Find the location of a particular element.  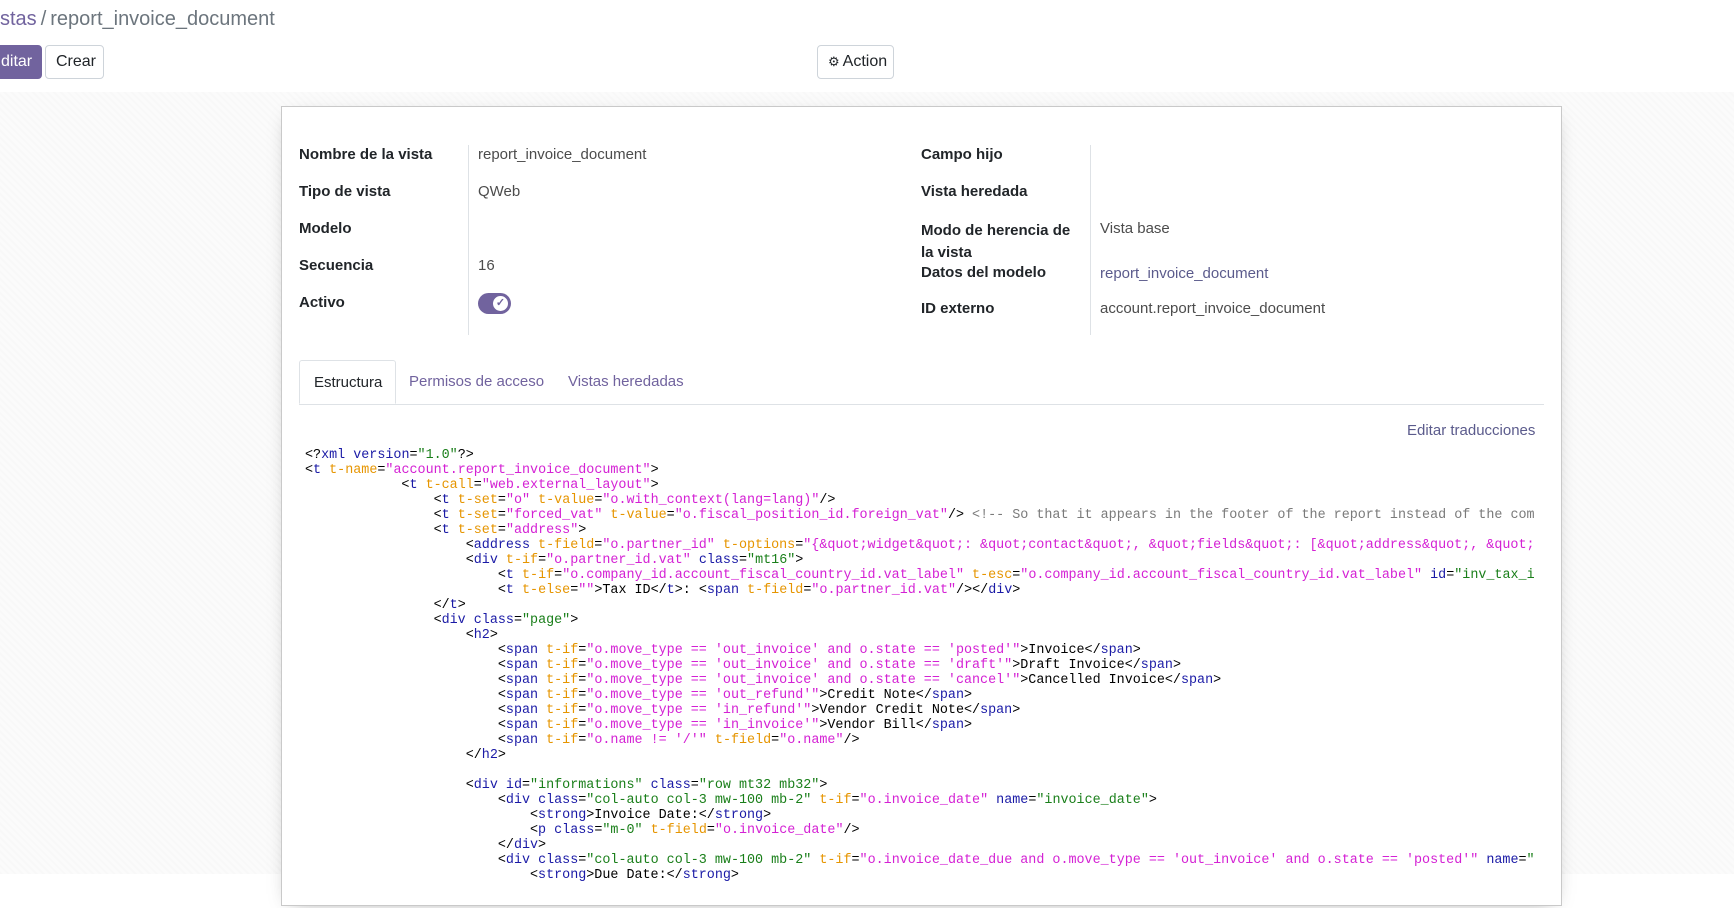

active-toggle: ✓ is located at coordinates (494, 303).